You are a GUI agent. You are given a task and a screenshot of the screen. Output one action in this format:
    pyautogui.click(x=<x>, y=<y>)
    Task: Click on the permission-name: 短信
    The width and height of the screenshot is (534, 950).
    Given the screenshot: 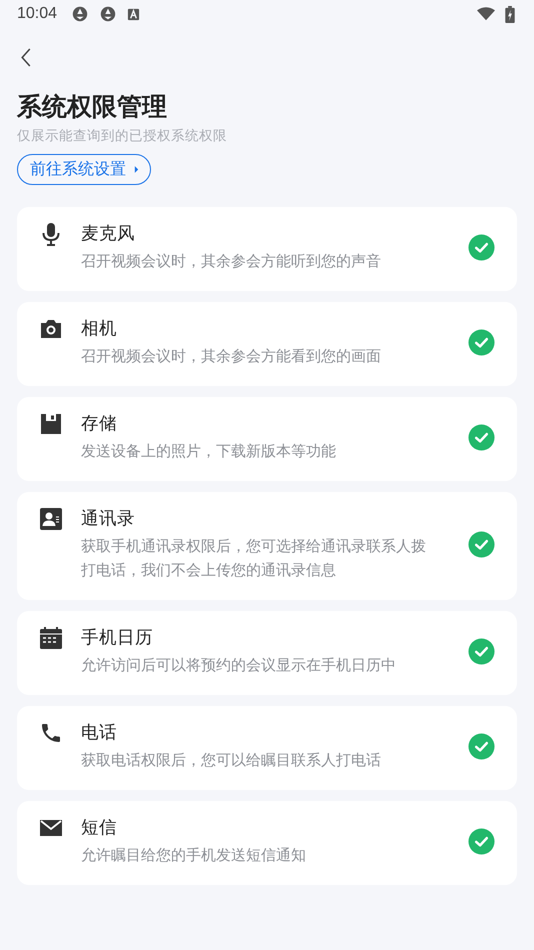 What is the action you would take?
    pyautogui.click(x=99, y=827)
    